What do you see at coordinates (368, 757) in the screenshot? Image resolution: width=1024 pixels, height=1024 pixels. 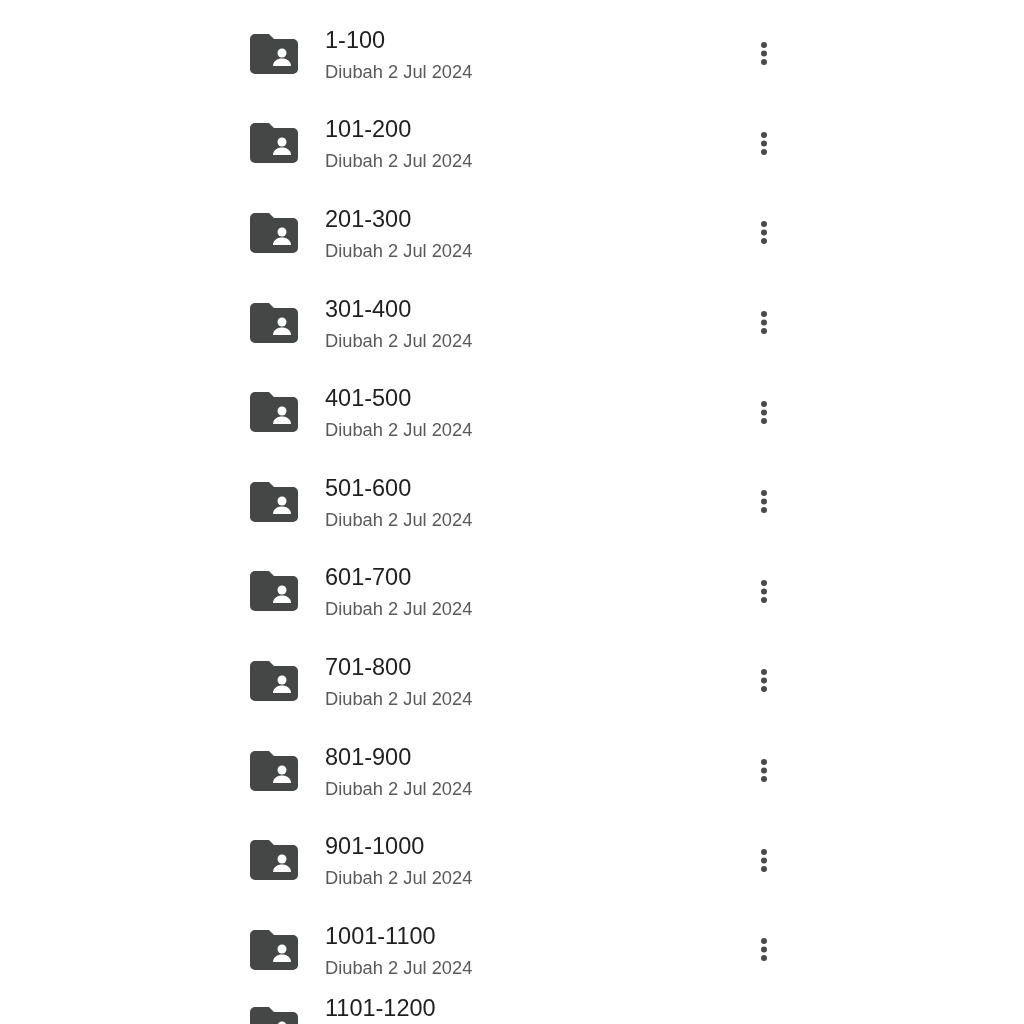 I see `folder-name: 801-900` at bounding box center [368, 757].